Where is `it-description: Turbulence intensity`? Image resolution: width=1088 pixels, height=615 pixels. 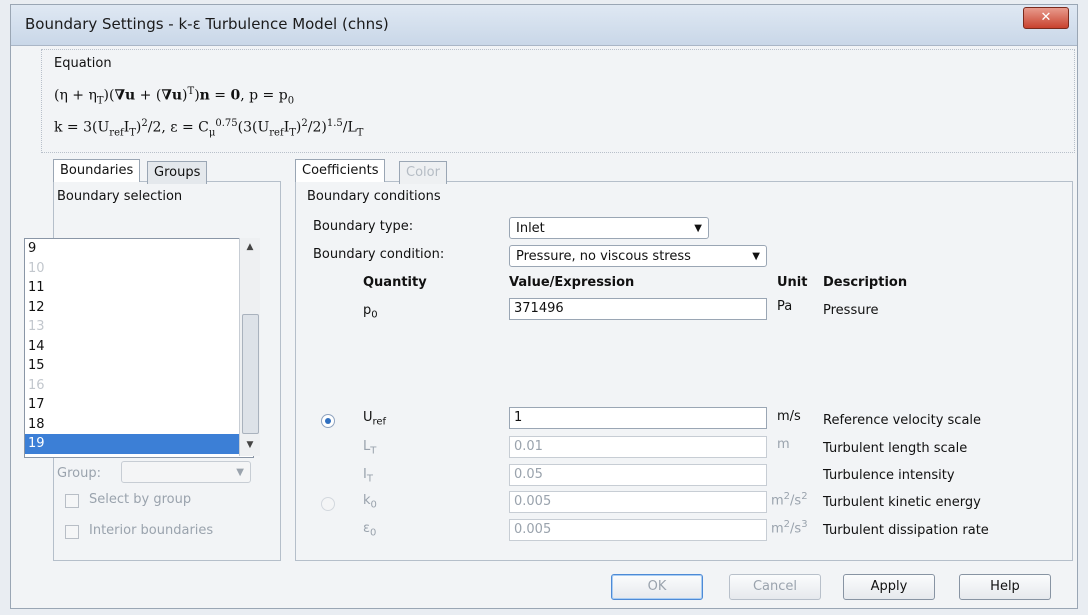 it-description: Turbulence intensity is located at coordinates (889, 475).